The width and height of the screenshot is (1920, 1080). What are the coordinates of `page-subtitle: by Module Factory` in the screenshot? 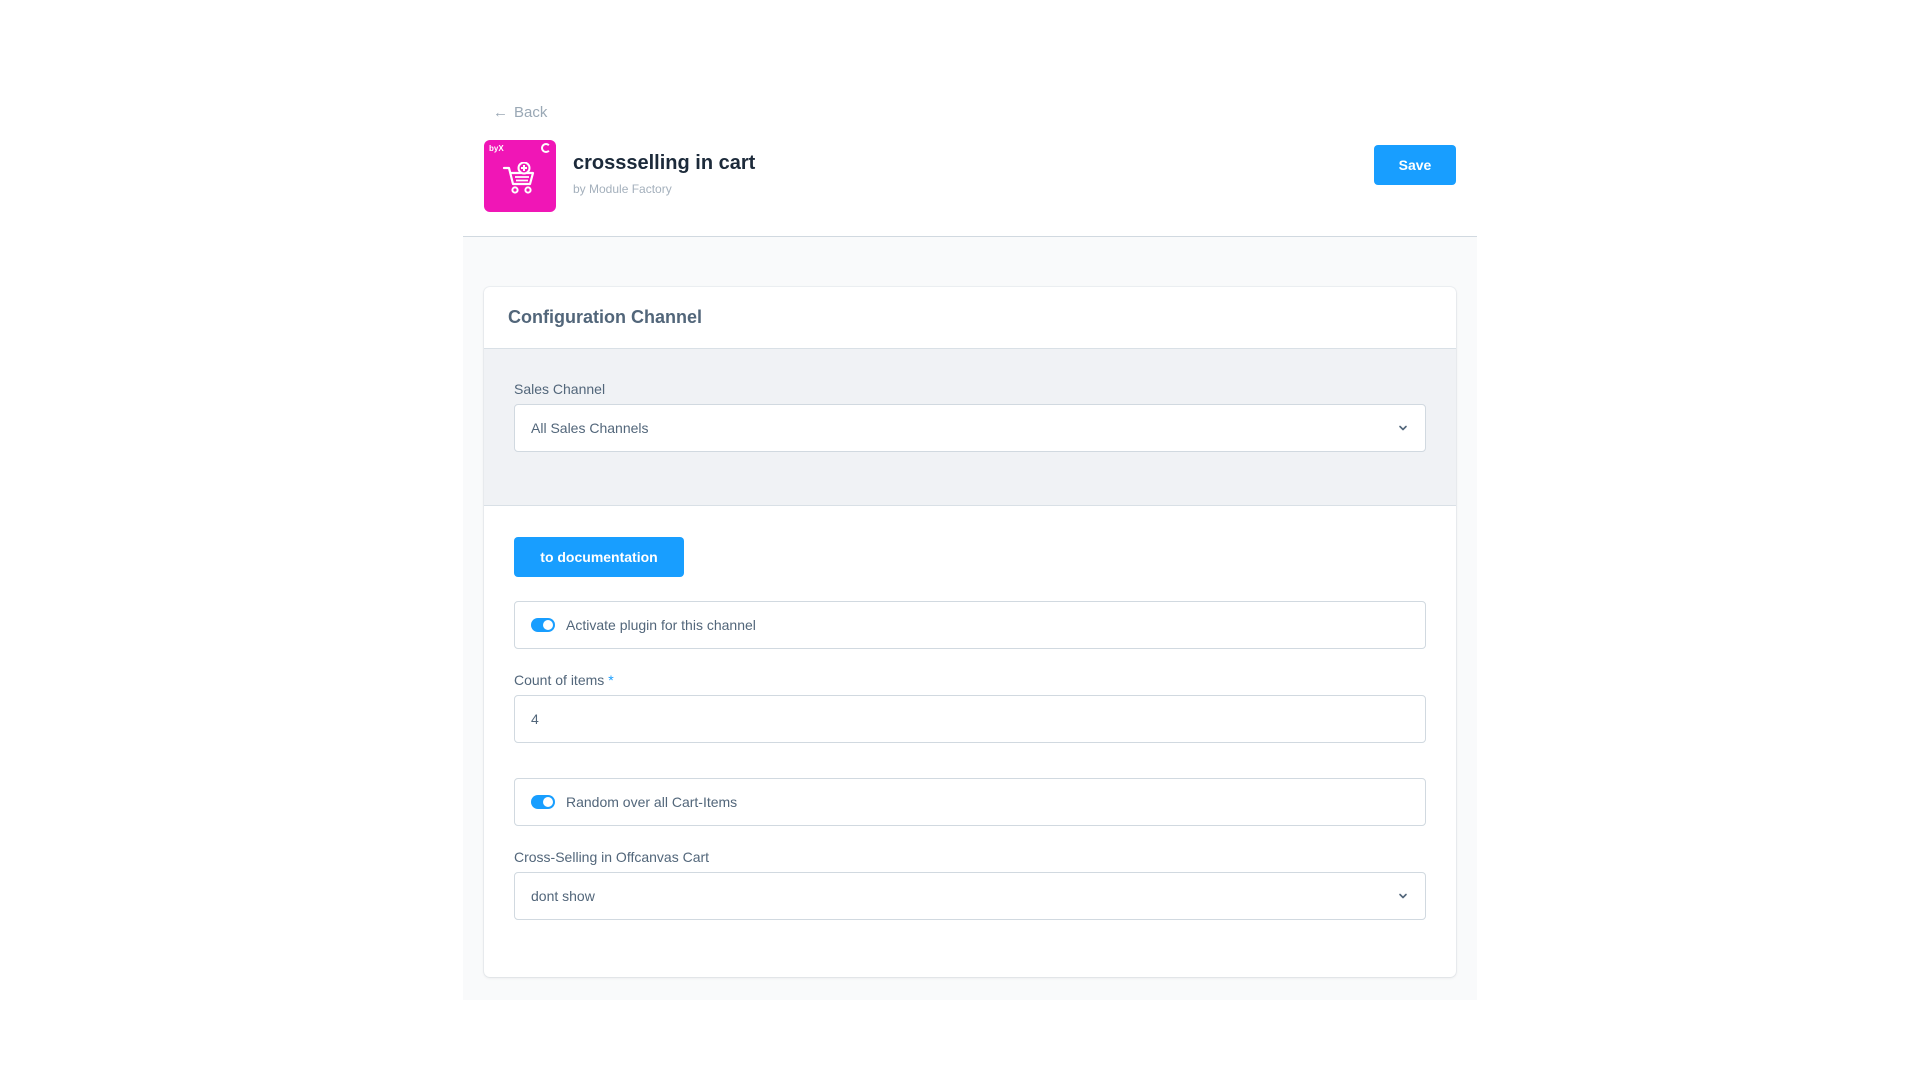 It's located at (622, 189).